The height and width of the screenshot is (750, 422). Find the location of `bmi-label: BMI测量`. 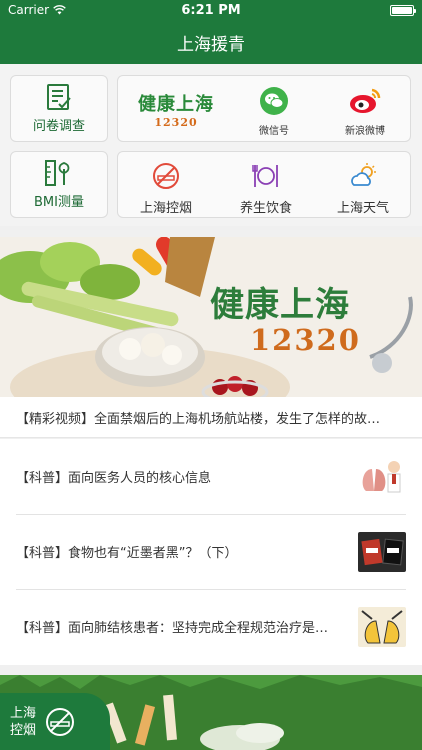

bmi-label: BMI测量 is located at coordinates (59, 202).